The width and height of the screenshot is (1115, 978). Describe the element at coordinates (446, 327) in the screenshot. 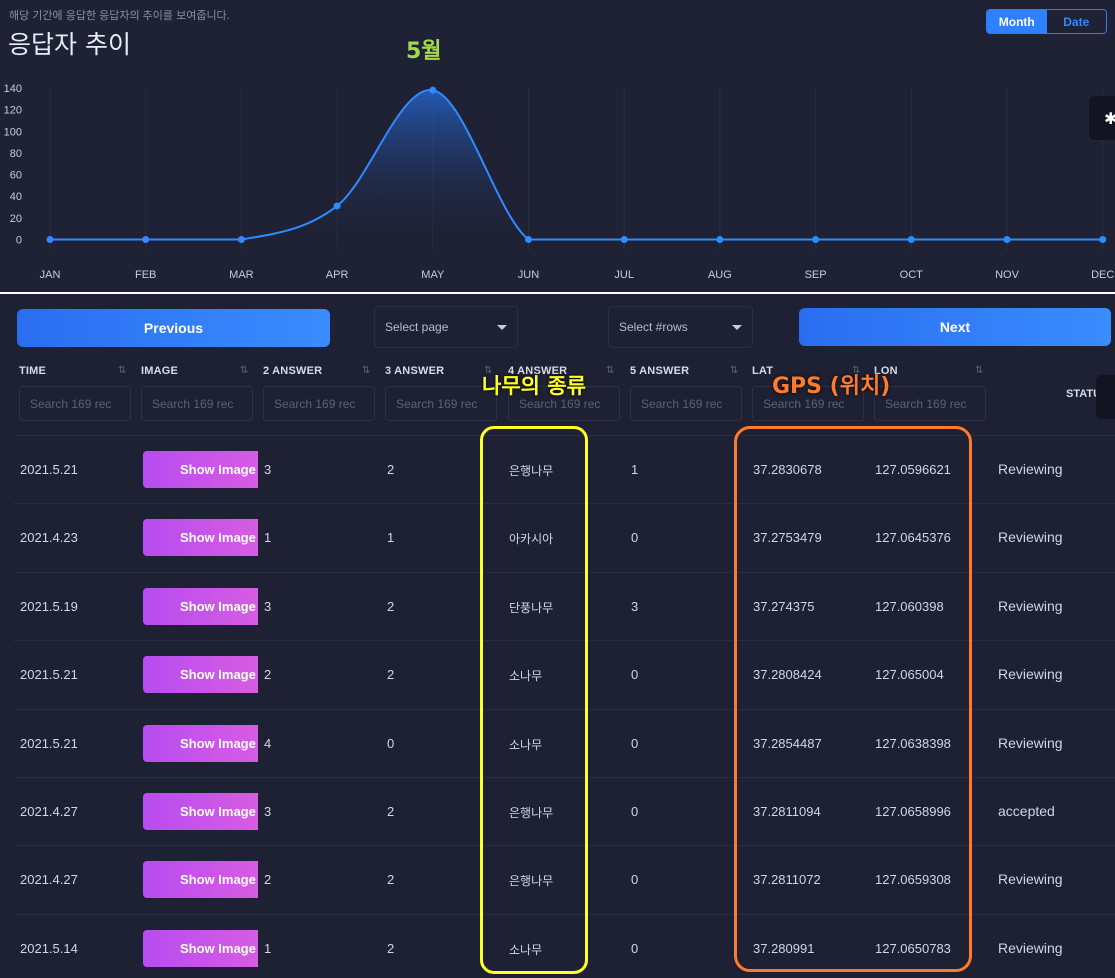

I see `select-page-dropdown: Select page` at that location.